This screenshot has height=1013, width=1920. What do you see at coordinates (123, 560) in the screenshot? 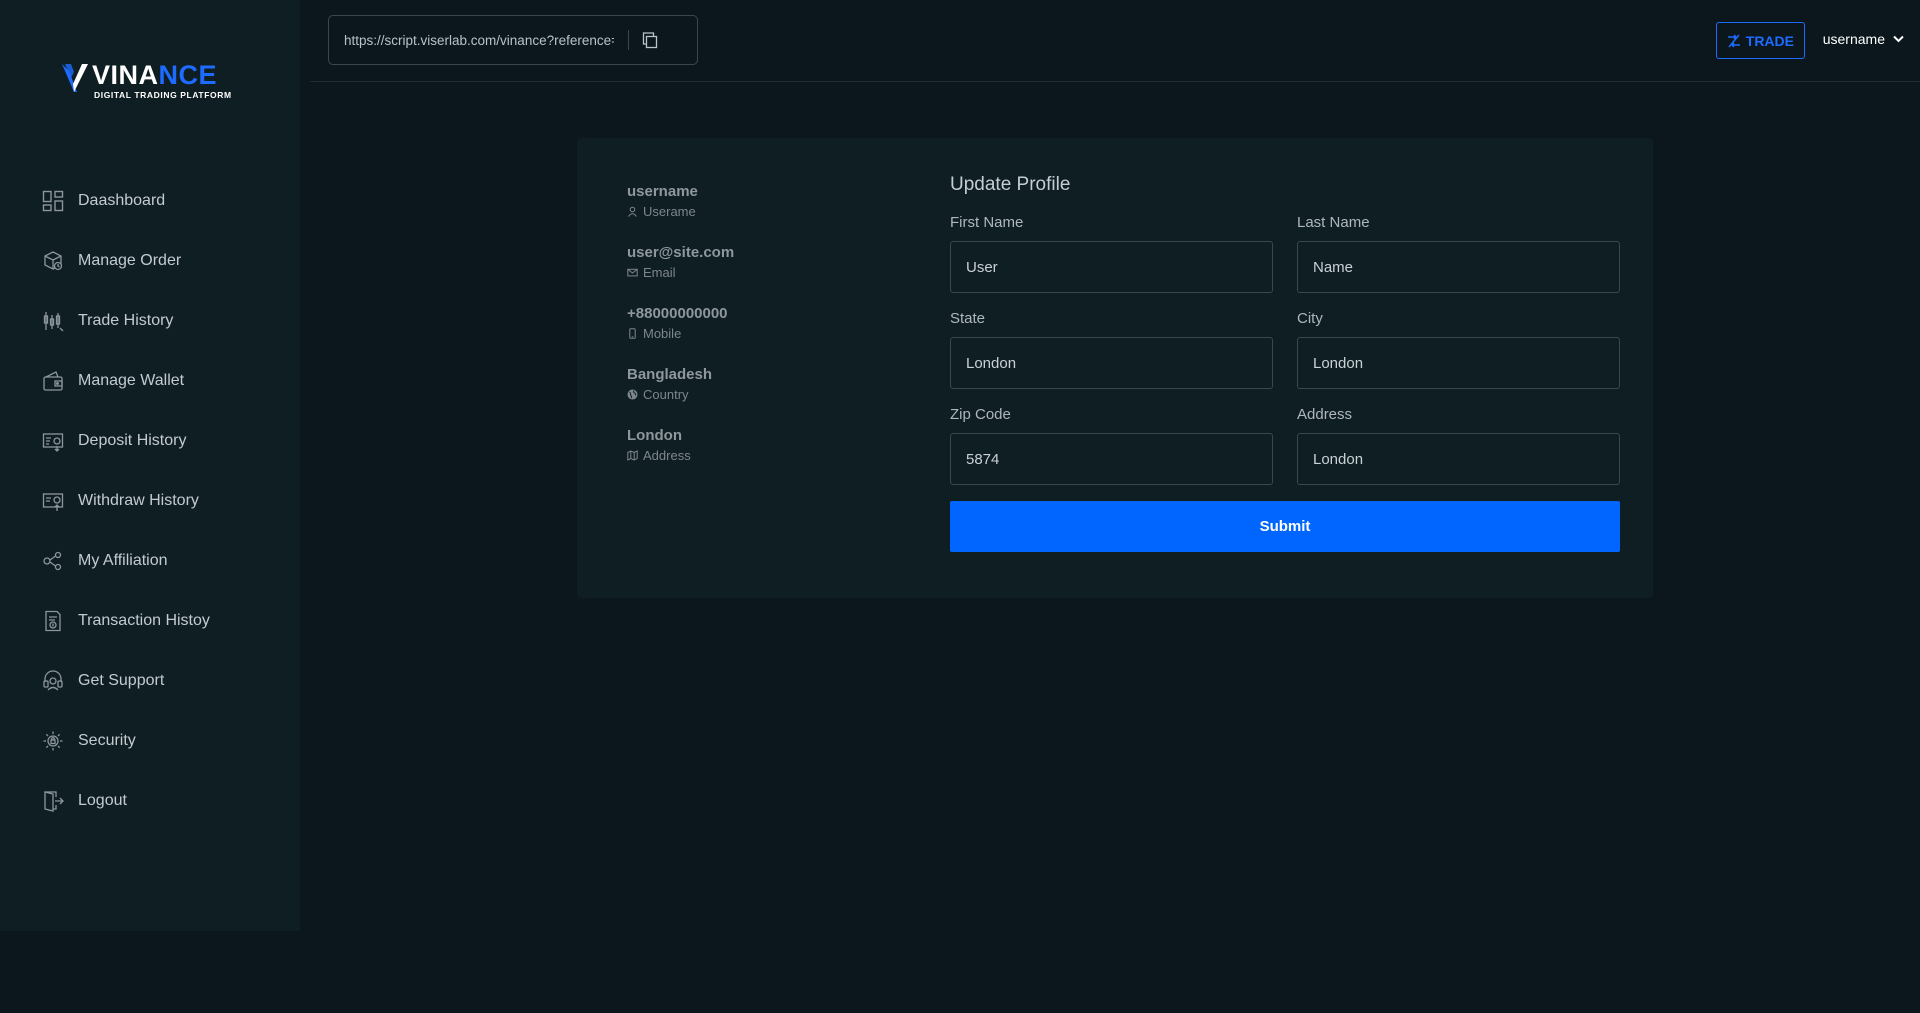
I see `sidebar-item-label: My Affiliation` at bounding box center [123, 560].